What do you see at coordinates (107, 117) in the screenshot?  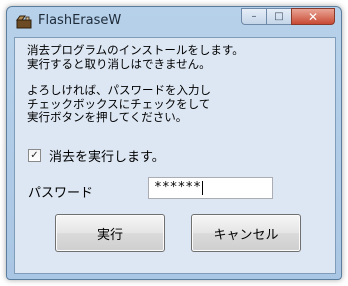 I see `message-line: 実行ボタンを押してください。` at bounding box center [107, 117].